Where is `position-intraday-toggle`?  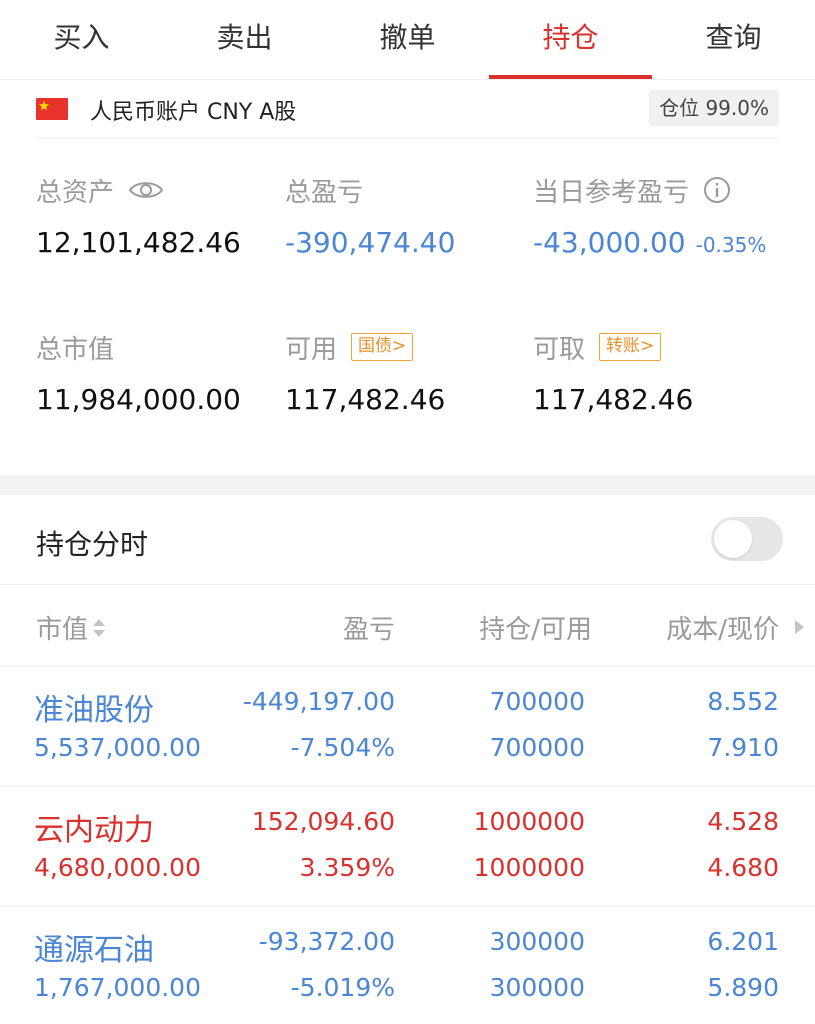 position-intraday-toggle is located at coordinates (747, 539).